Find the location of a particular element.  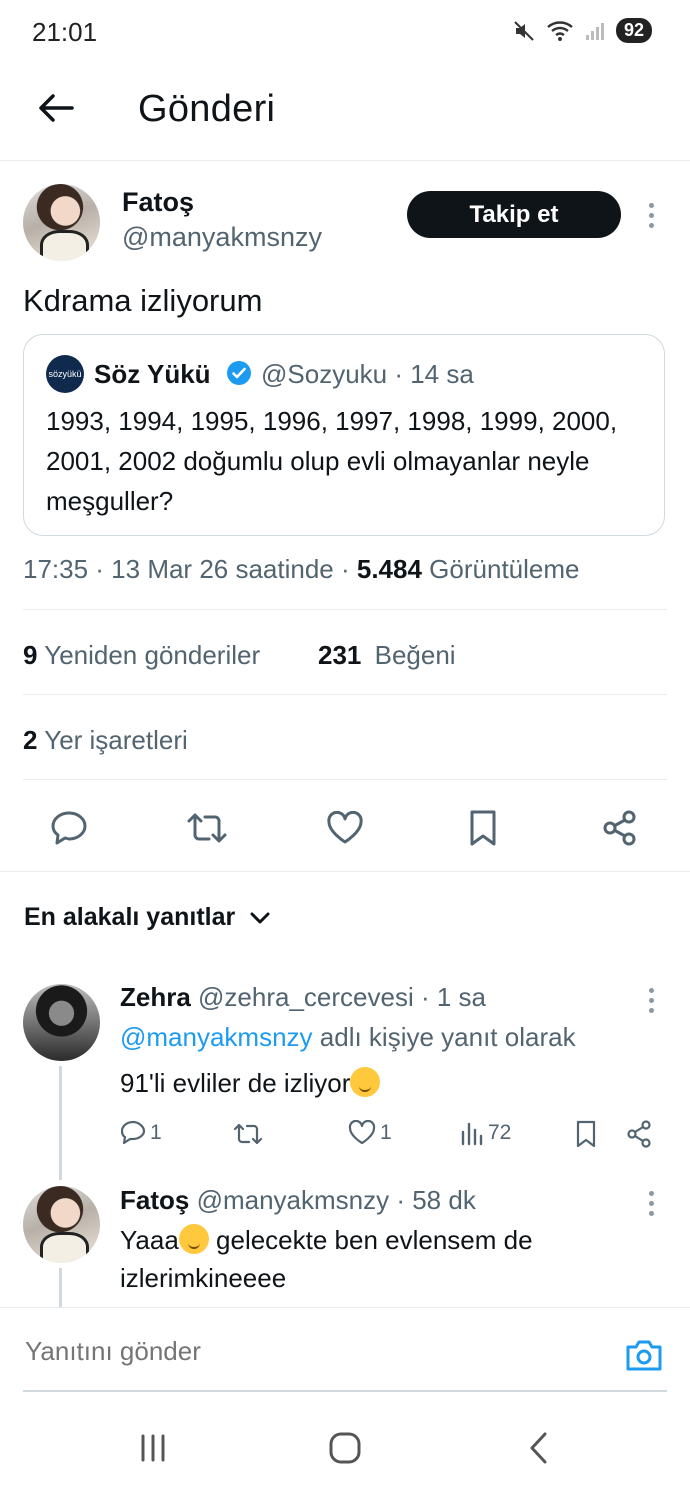

hugging-face-emoji-icon is located at coordinates (193, 1239).